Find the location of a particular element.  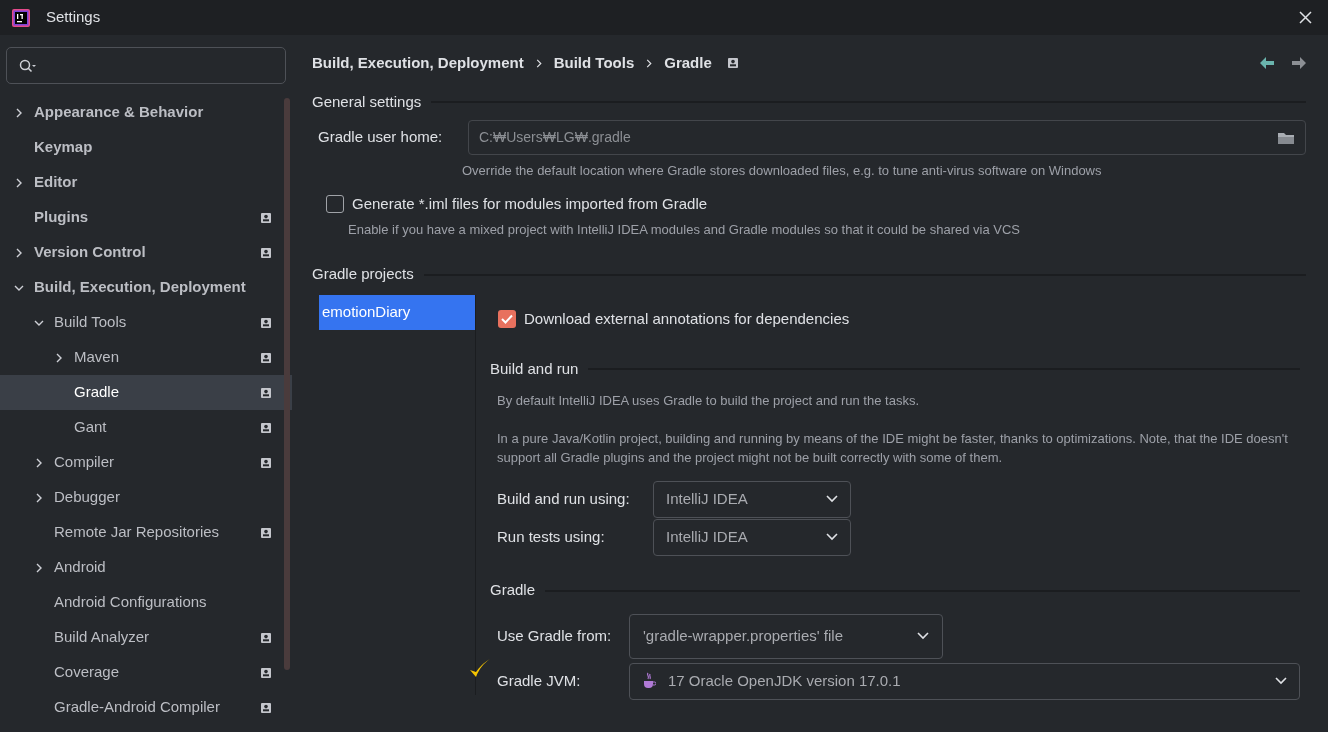

section-title: Gradle is located at coordinates (513, 590).